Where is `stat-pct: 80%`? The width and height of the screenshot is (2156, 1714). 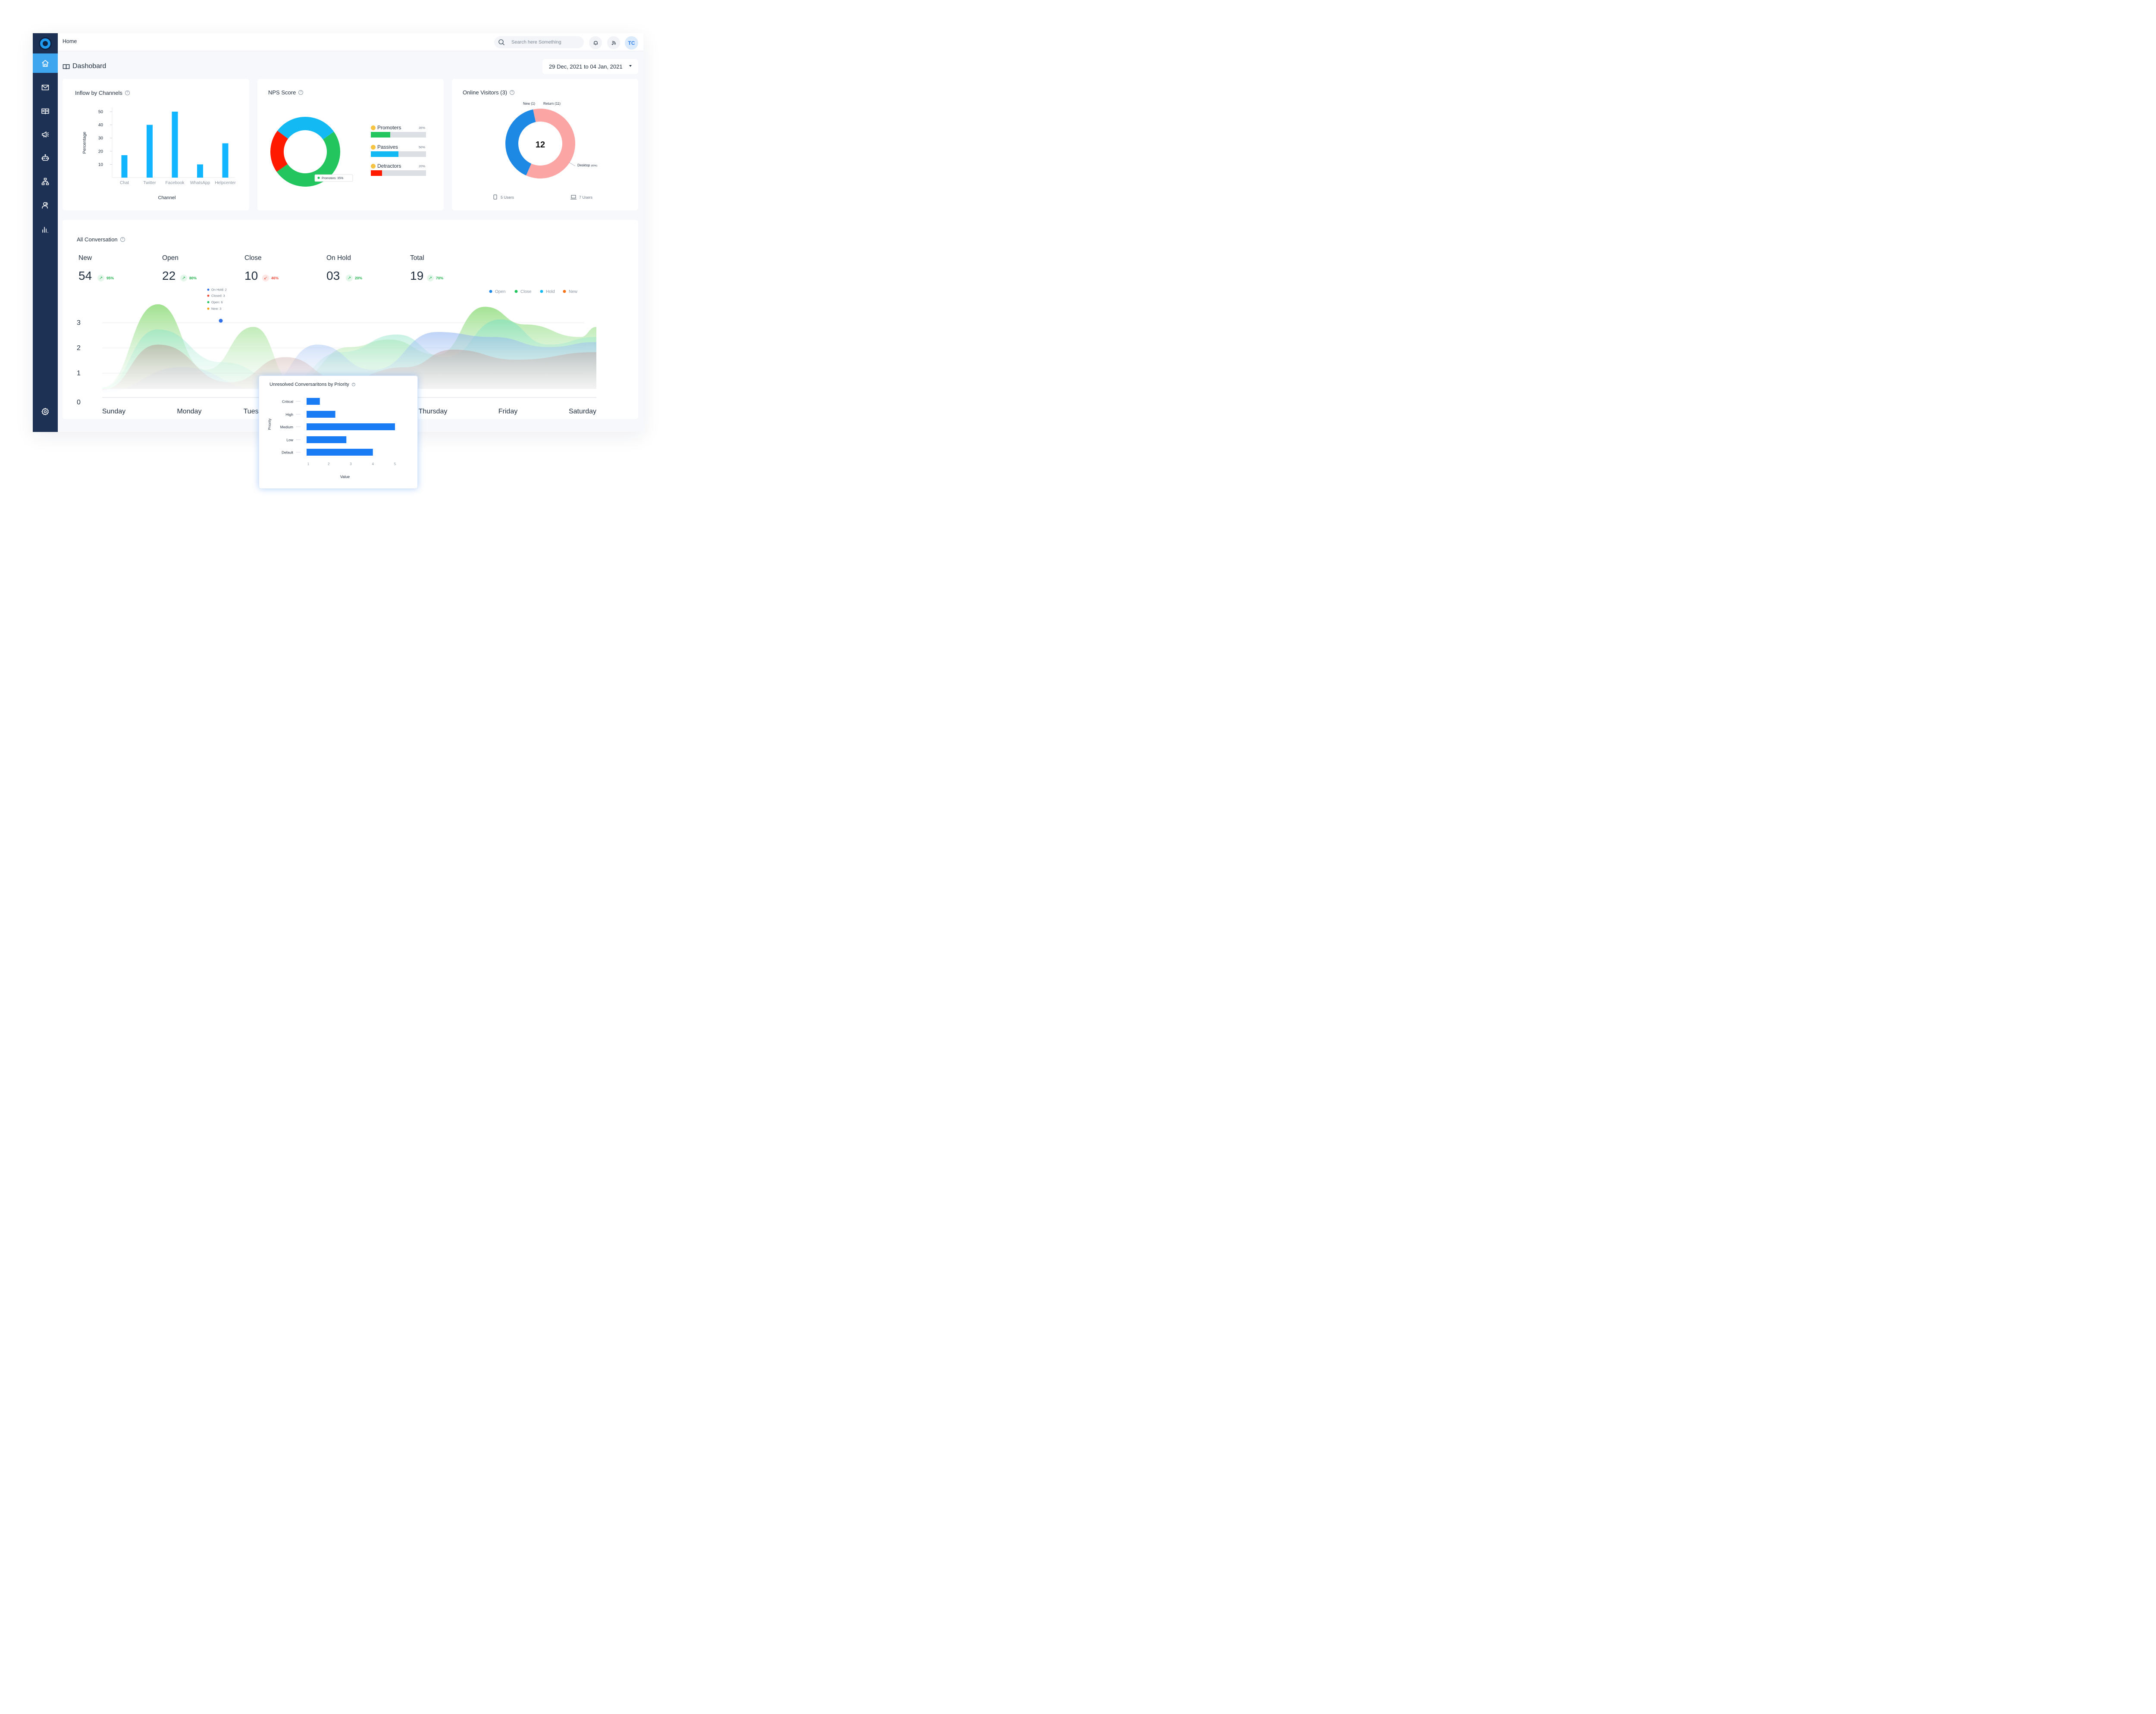
stat-pct: 80% is located at coordinates (193, 278).